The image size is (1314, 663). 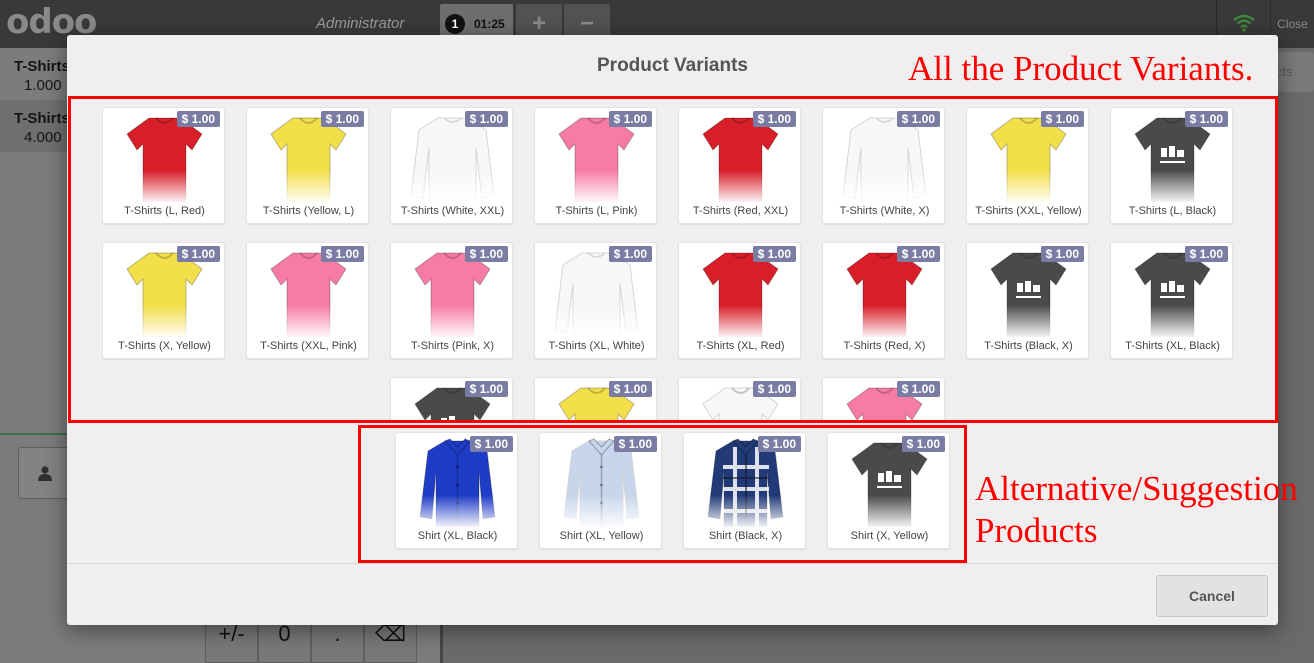 I want to click on customer-button, so click(x=44, y=473).